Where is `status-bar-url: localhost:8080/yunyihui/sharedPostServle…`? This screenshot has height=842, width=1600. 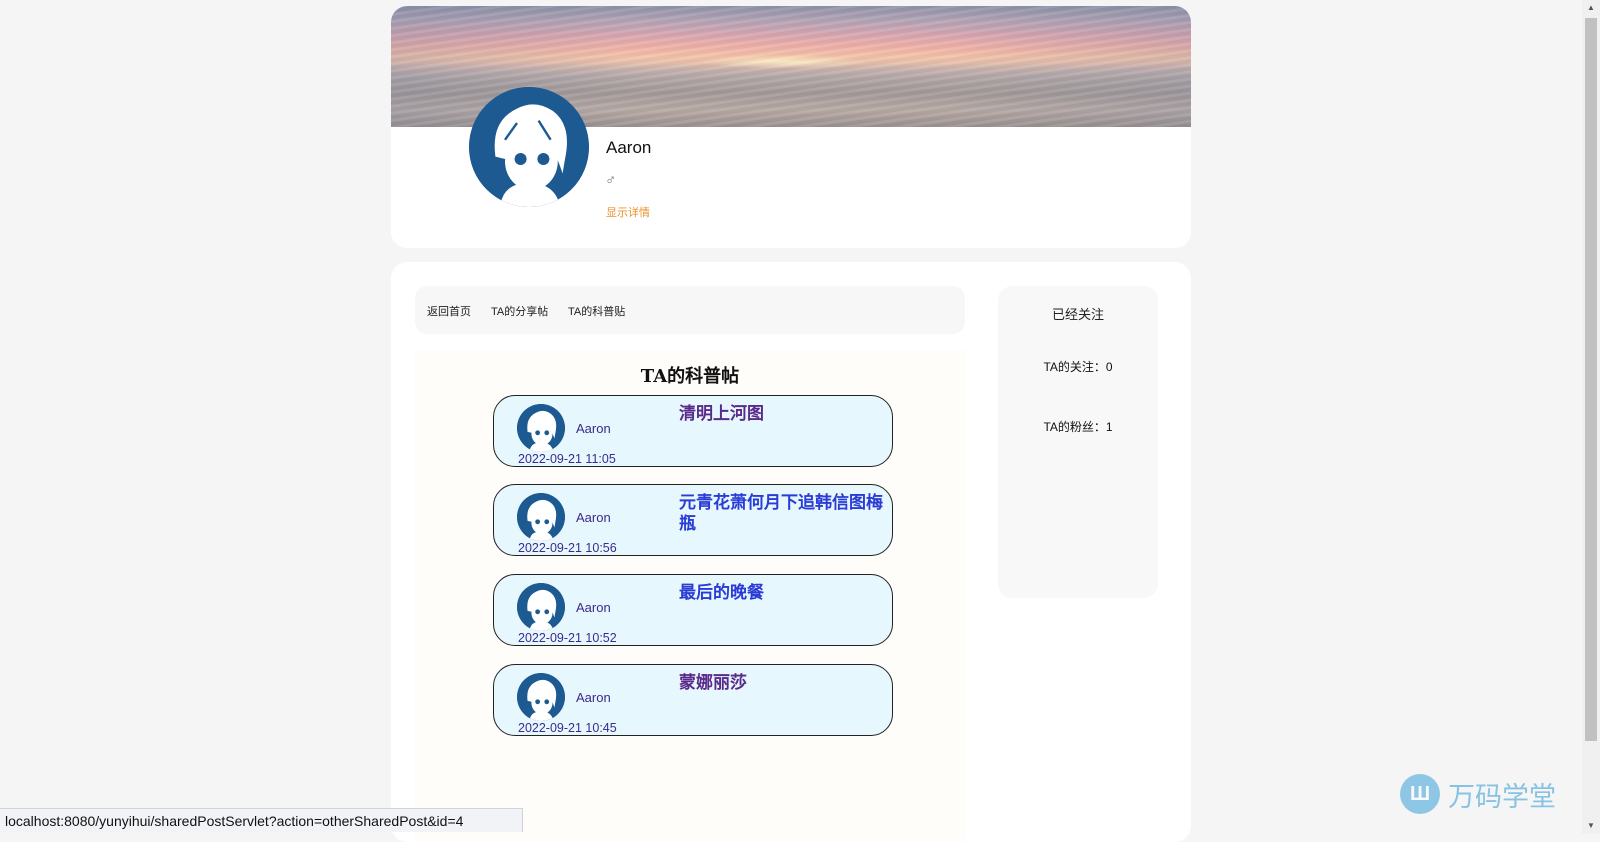 status-bar-url: localhost:8080/yunyihui/sharedPostServle… is located at coordinates (261, 820).